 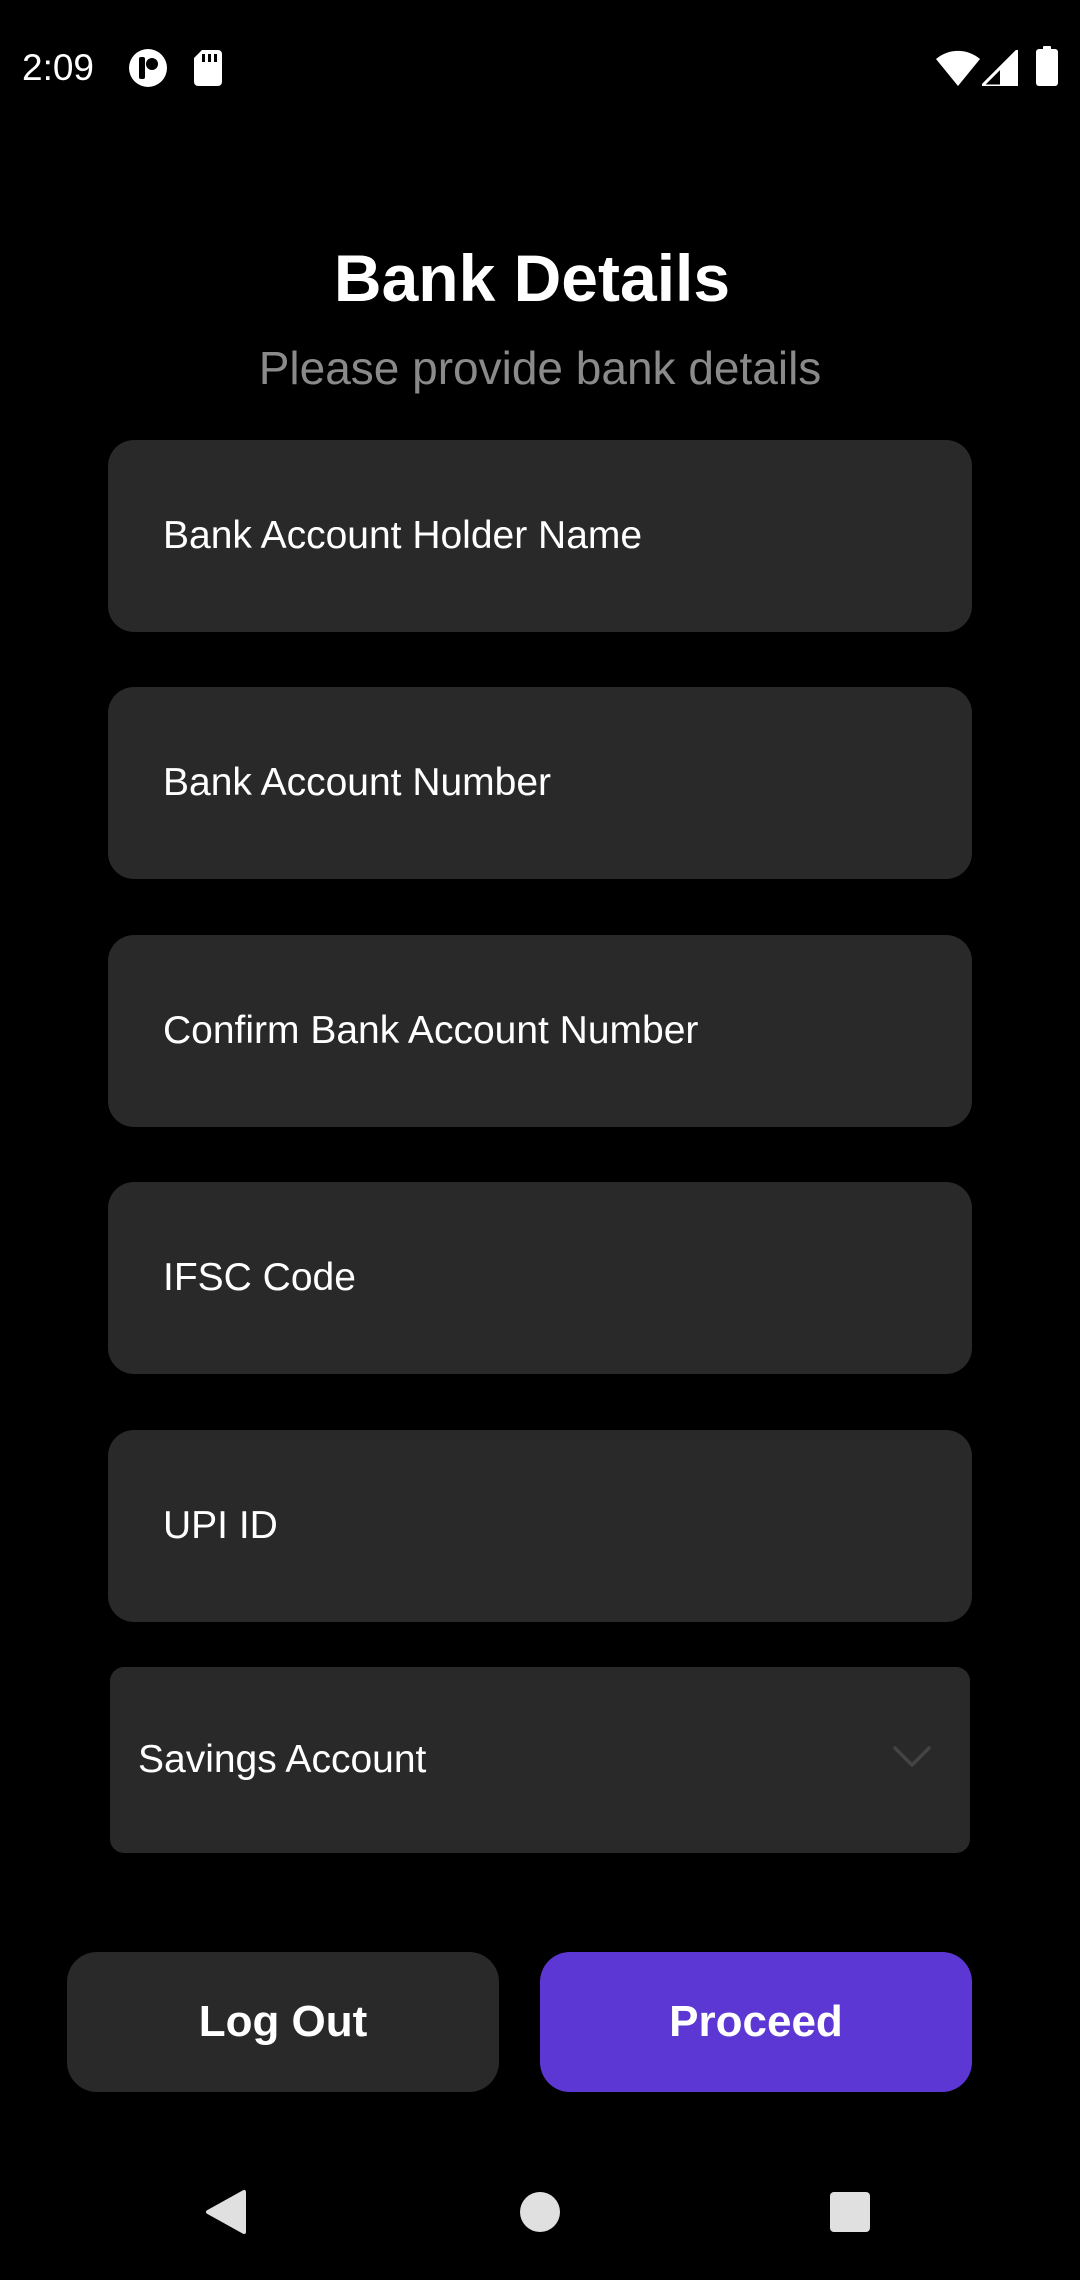 What do you see at coordinates (148, 68) in the screenshot?
I see `notification-app-icon` at bounding box center [148, 68].